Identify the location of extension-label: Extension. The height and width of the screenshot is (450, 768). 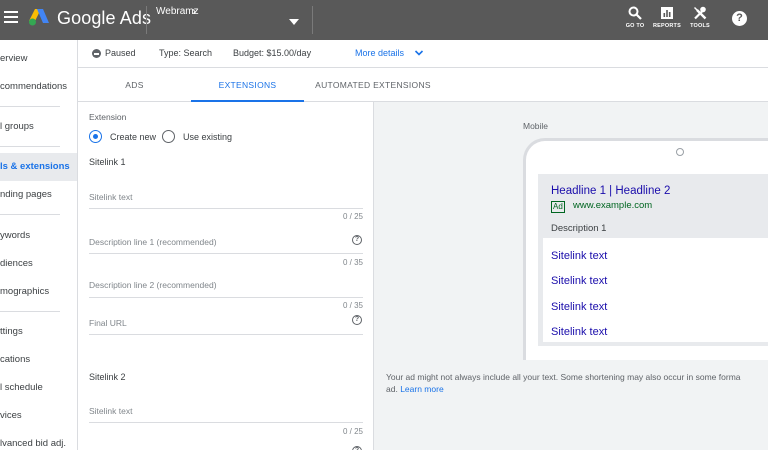
(108, 117).